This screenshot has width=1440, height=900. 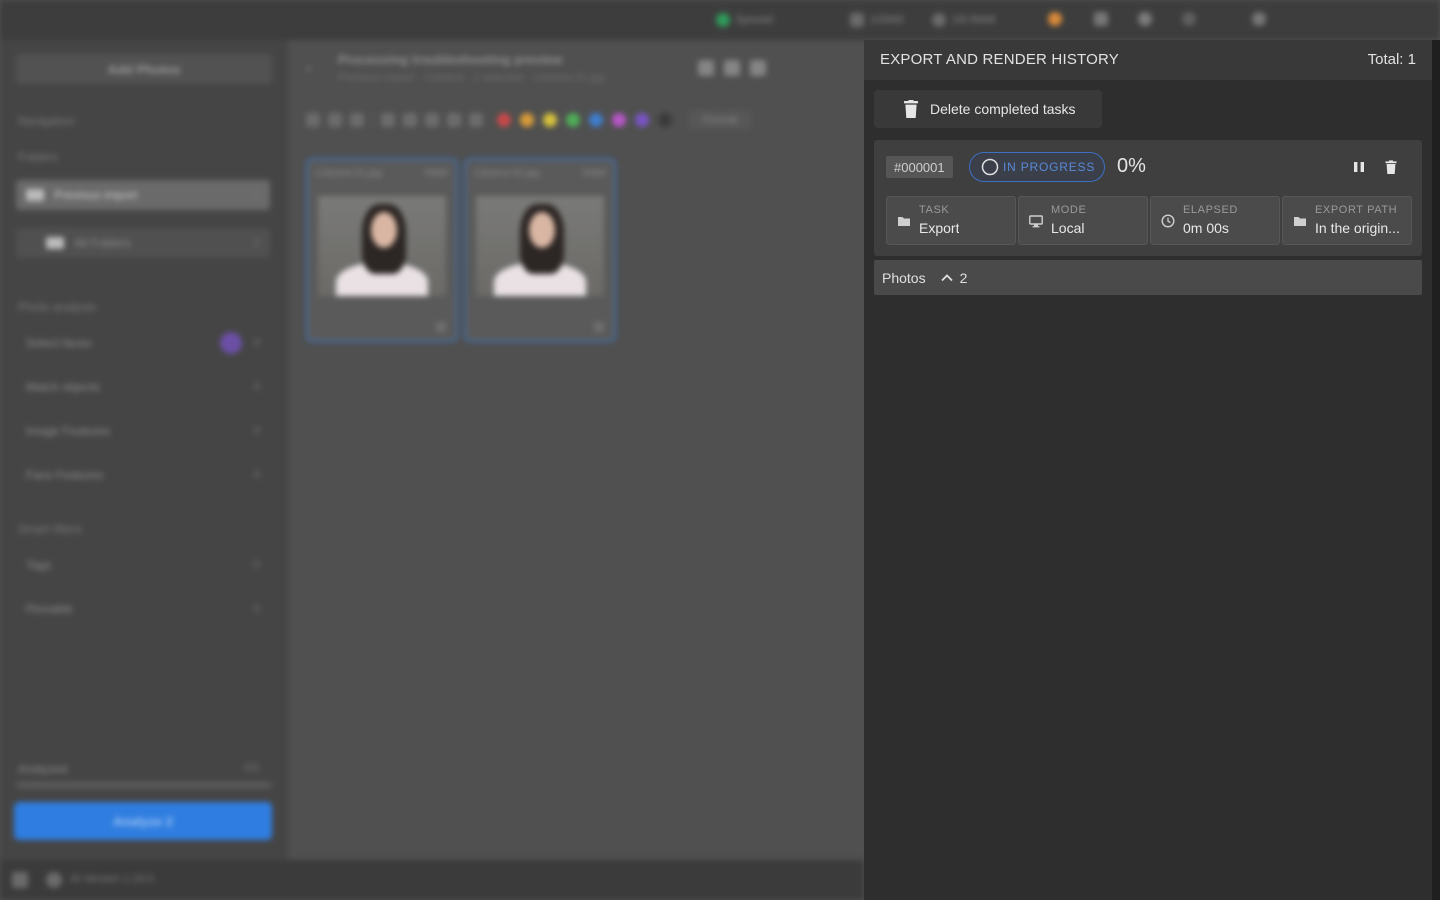 What do you see at coordinates (1391, 167) in the screenshot?
I see `delete-task-icon` at bounding box center [1391, 167].